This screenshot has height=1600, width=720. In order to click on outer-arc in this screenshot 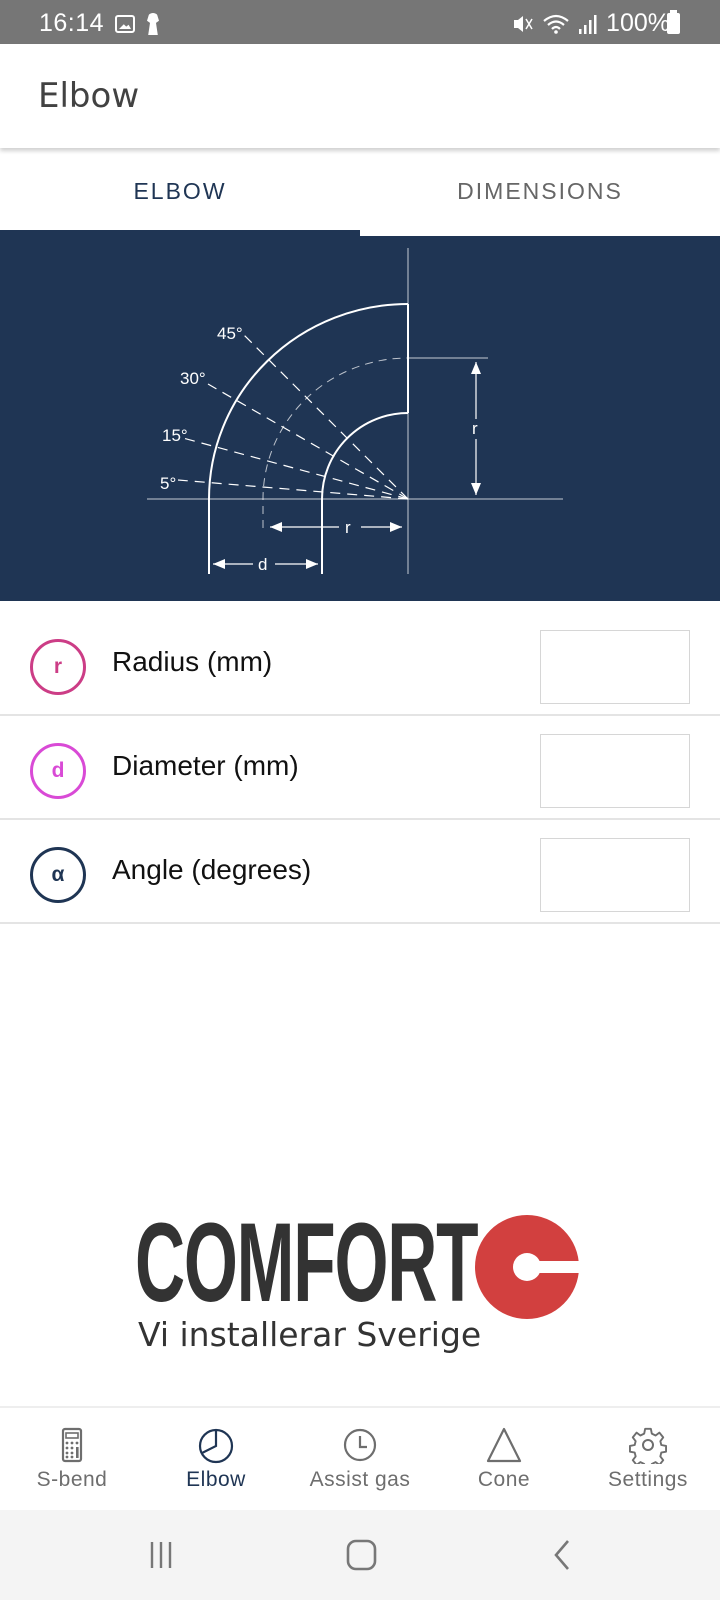, I will do `click(308, 438)`.